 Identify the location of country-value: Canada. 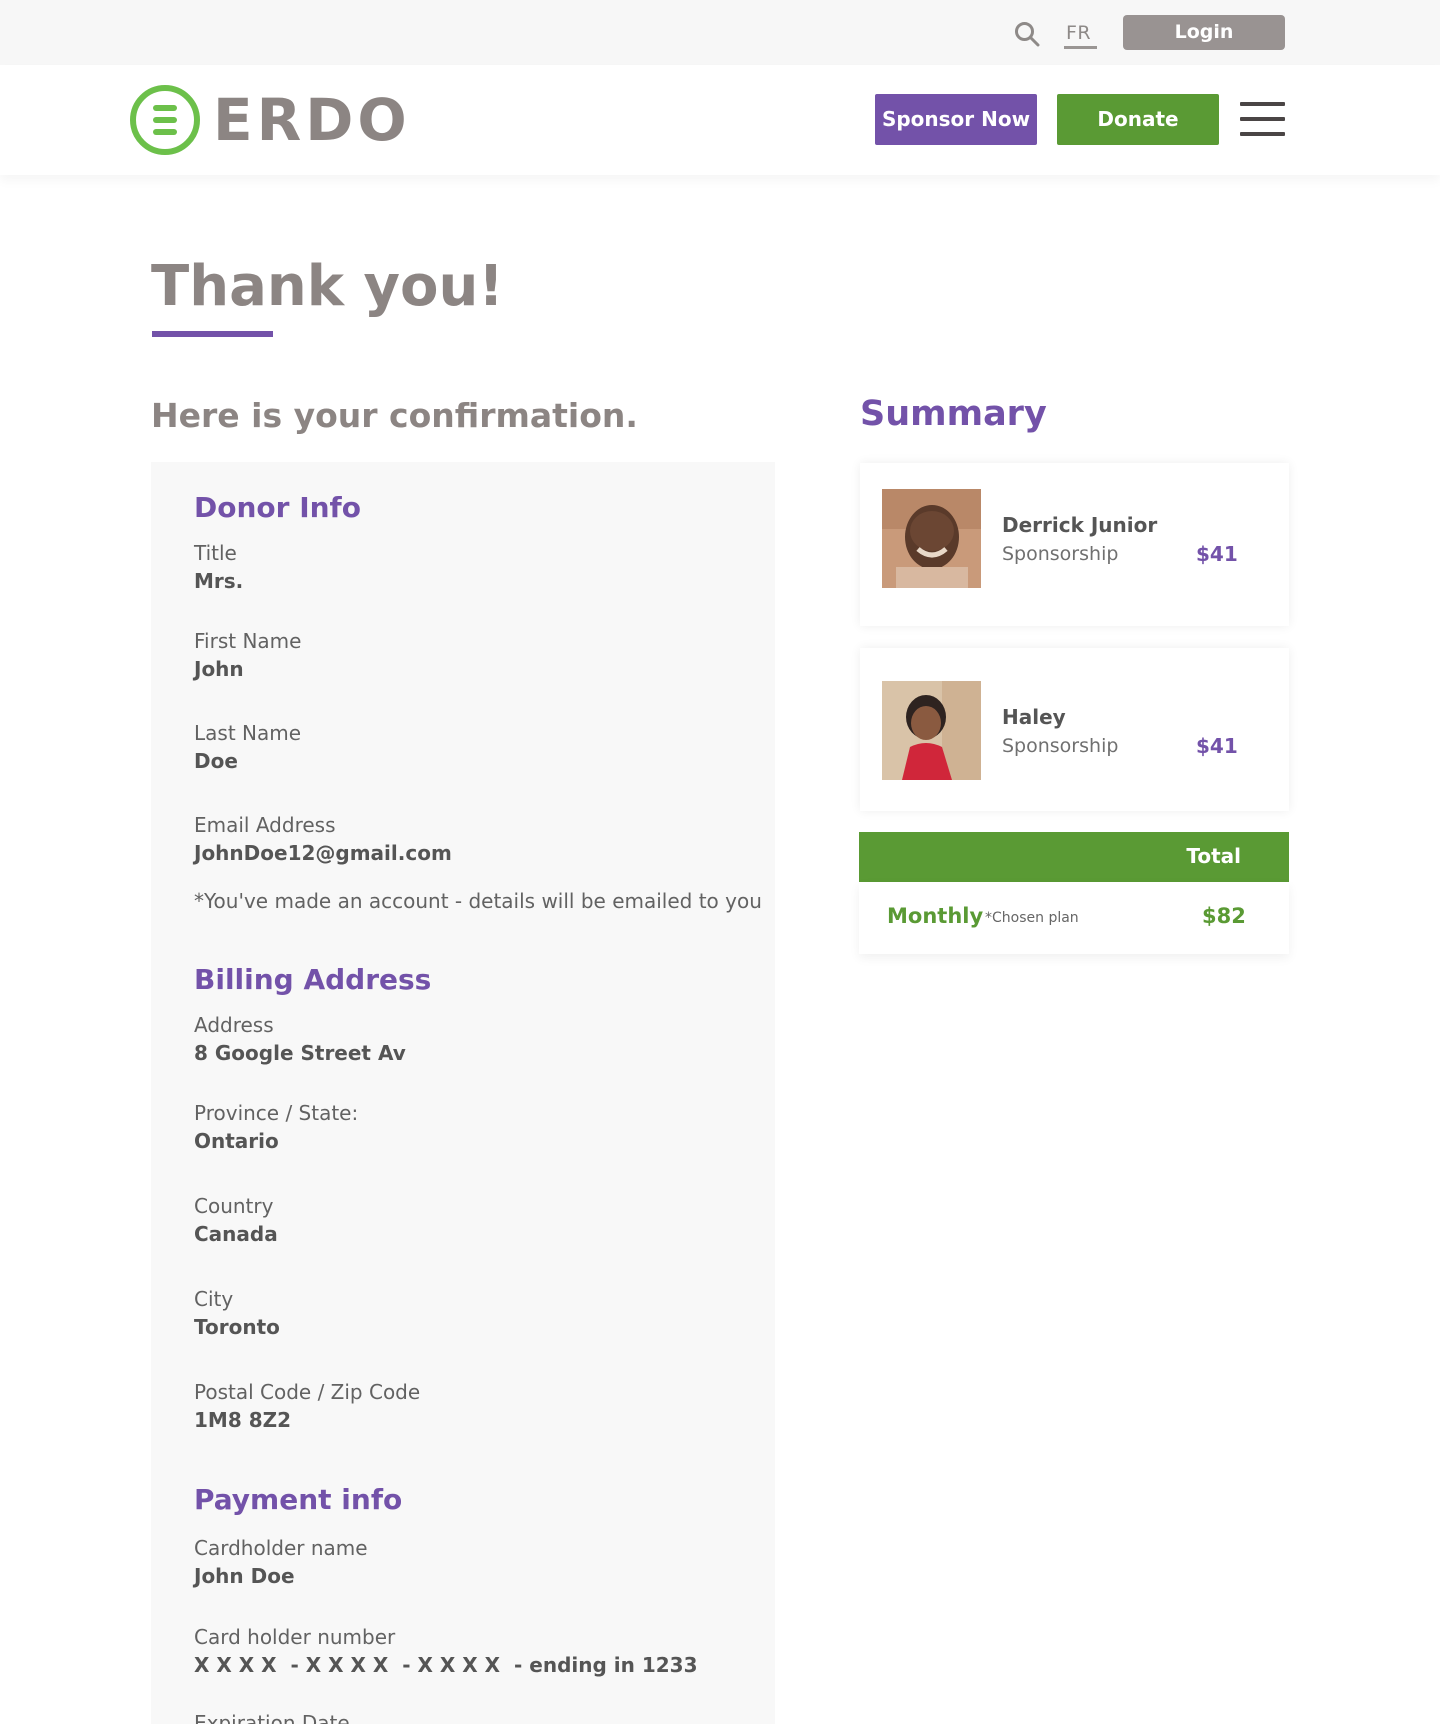
(236, 1234).